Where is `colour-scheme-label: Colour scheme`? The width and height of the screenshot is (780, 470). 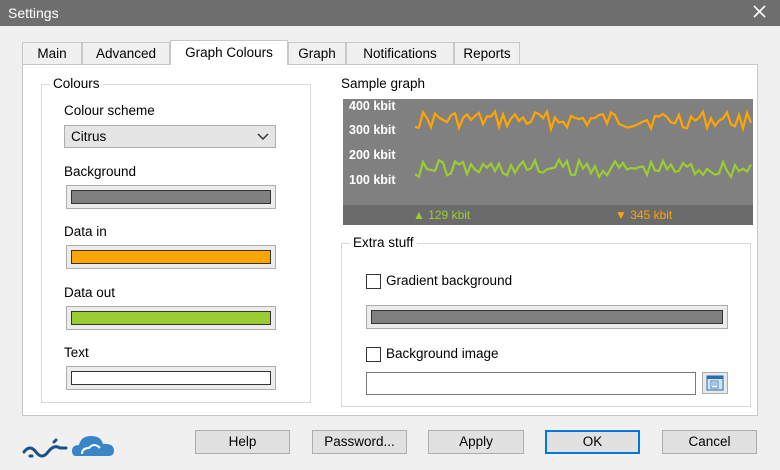 colour-scheme-label: Colour scheme is located at coordinates (109, 110).